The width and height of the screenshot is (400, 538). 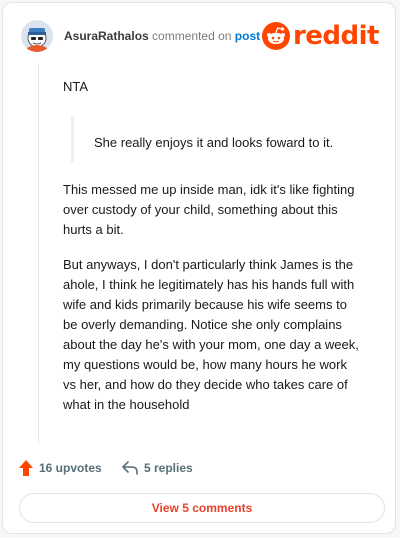 I want to click on username-link: AsuraRathalos, so click(x=106, y=36).